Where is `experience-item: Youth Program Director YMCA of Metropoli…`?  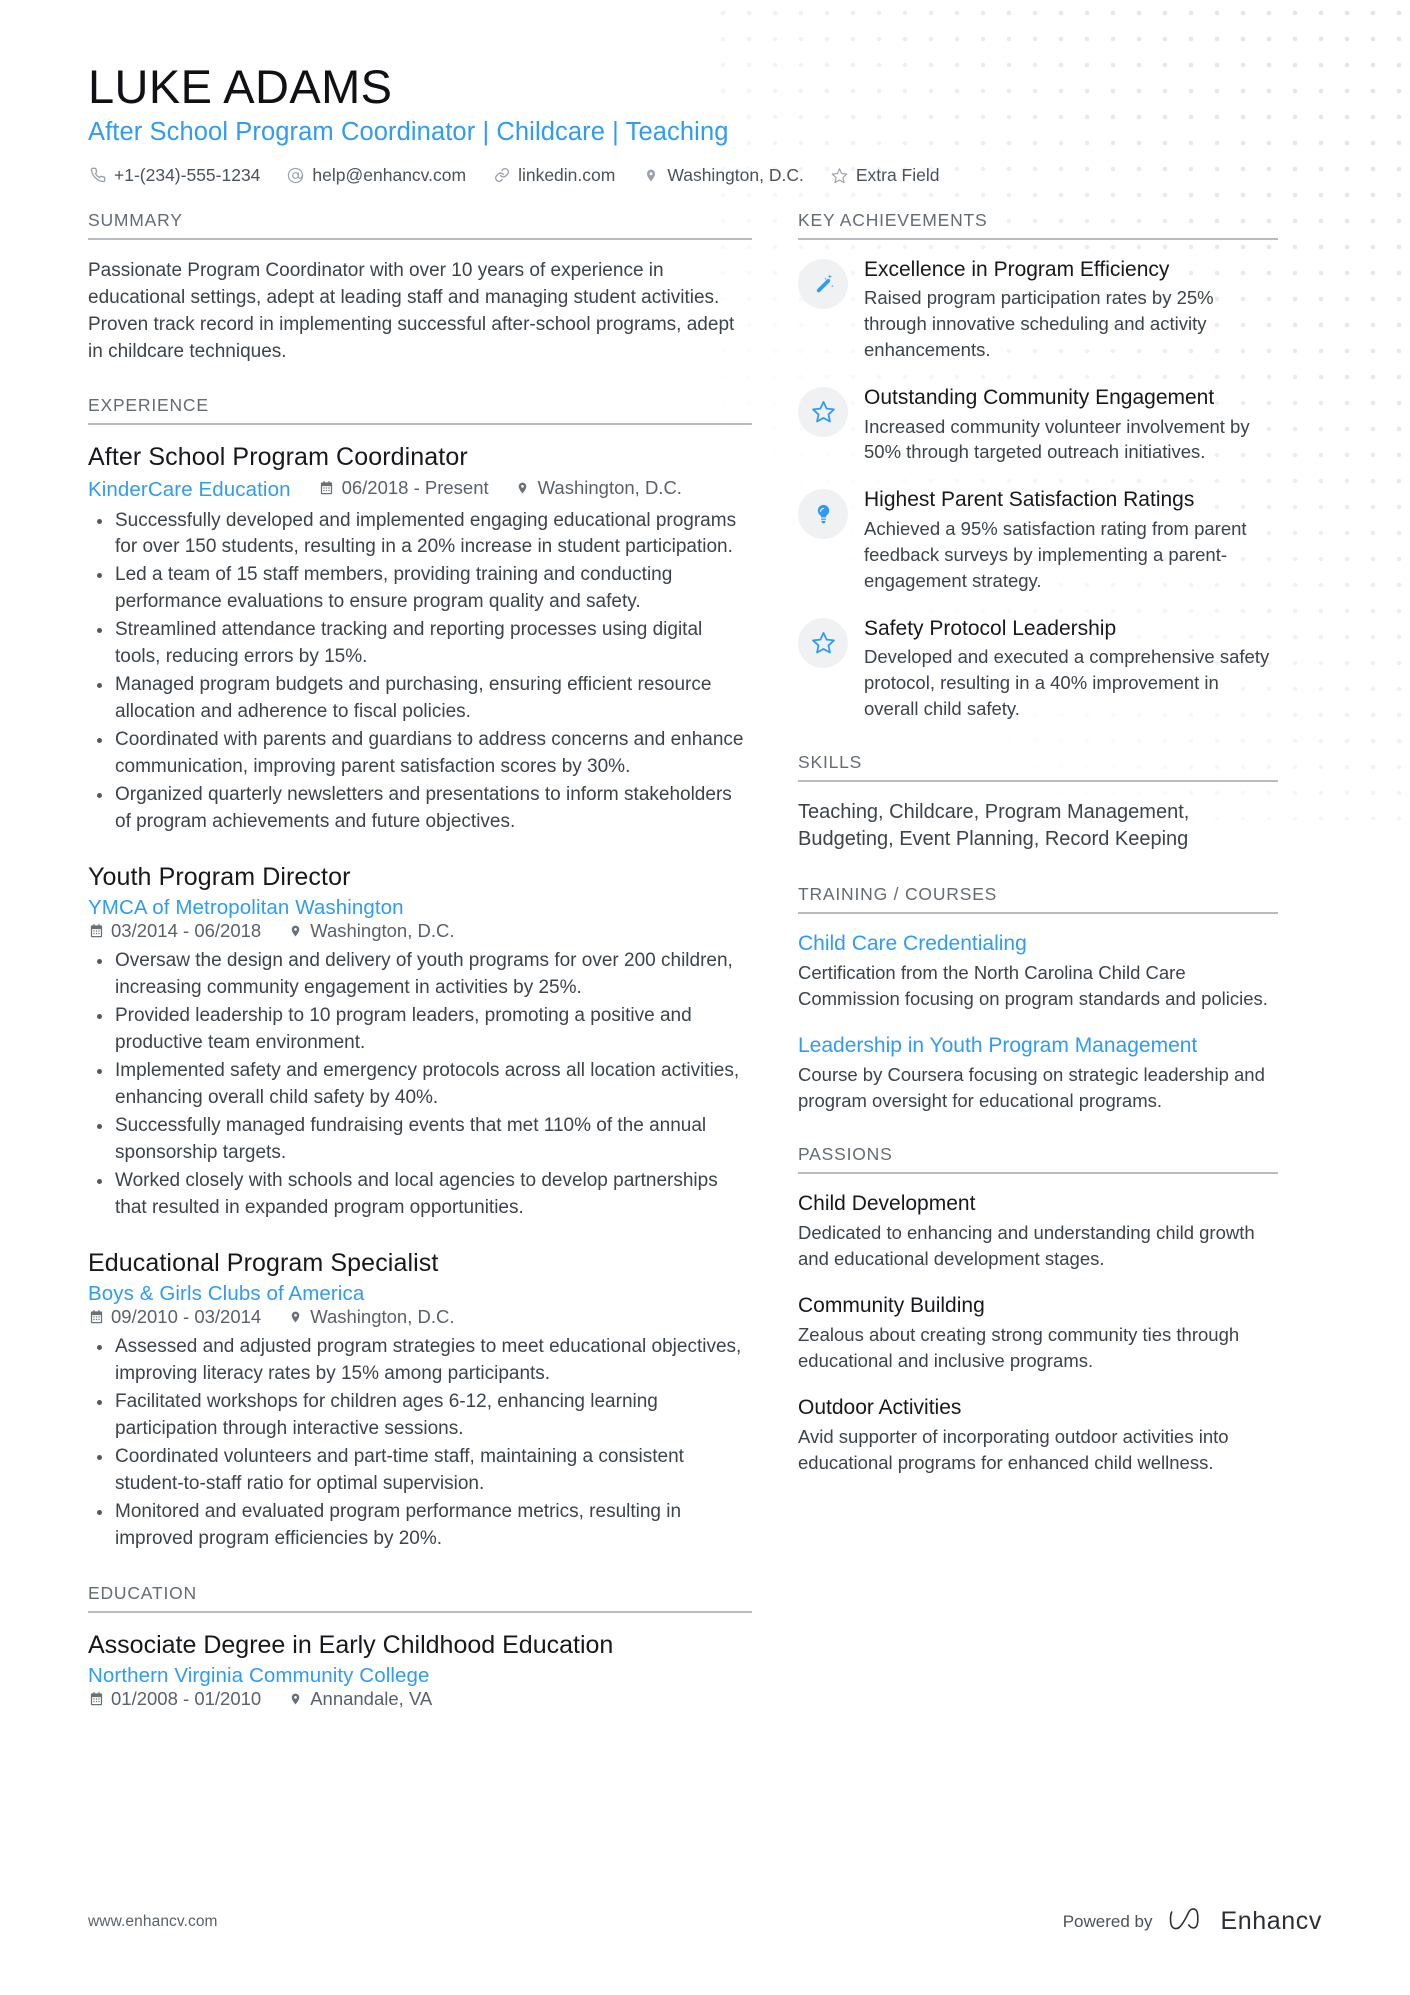
experience-item: Youth Program Director YMCA of Metropoli… is located at coordinates (420, 1042).